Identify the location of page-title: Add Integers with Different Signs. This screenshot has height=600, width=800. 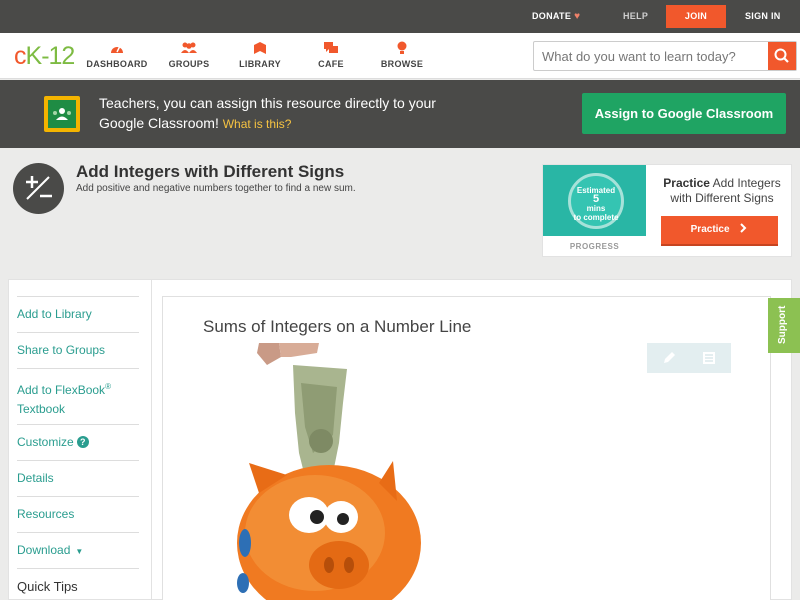
(210, 171).